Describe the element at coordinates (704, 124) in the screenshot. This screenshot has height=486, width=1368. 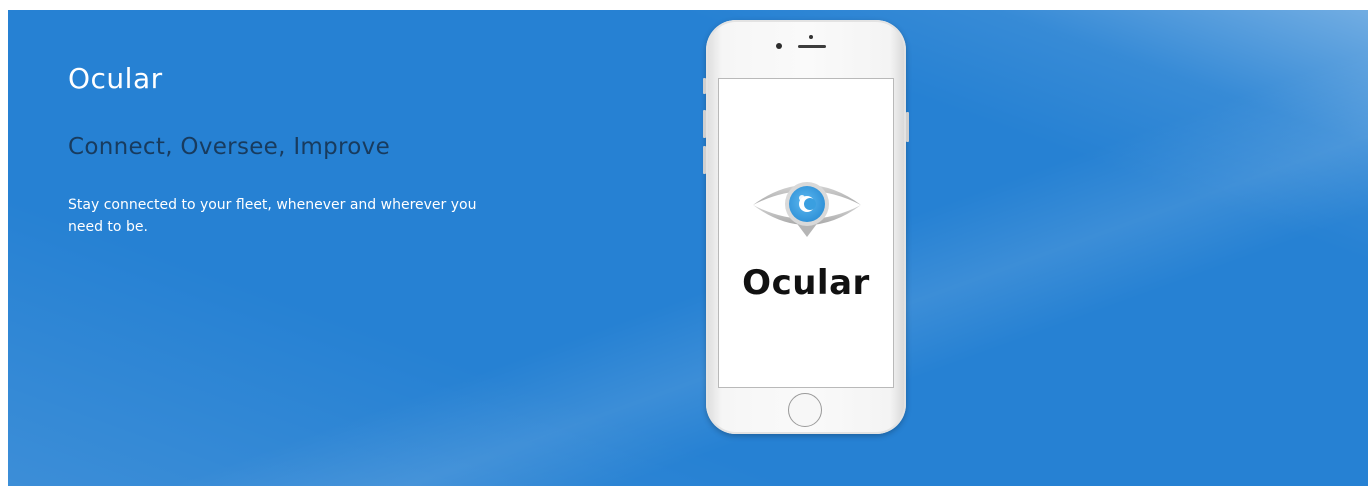
I see `phone-volume-up` at that location.